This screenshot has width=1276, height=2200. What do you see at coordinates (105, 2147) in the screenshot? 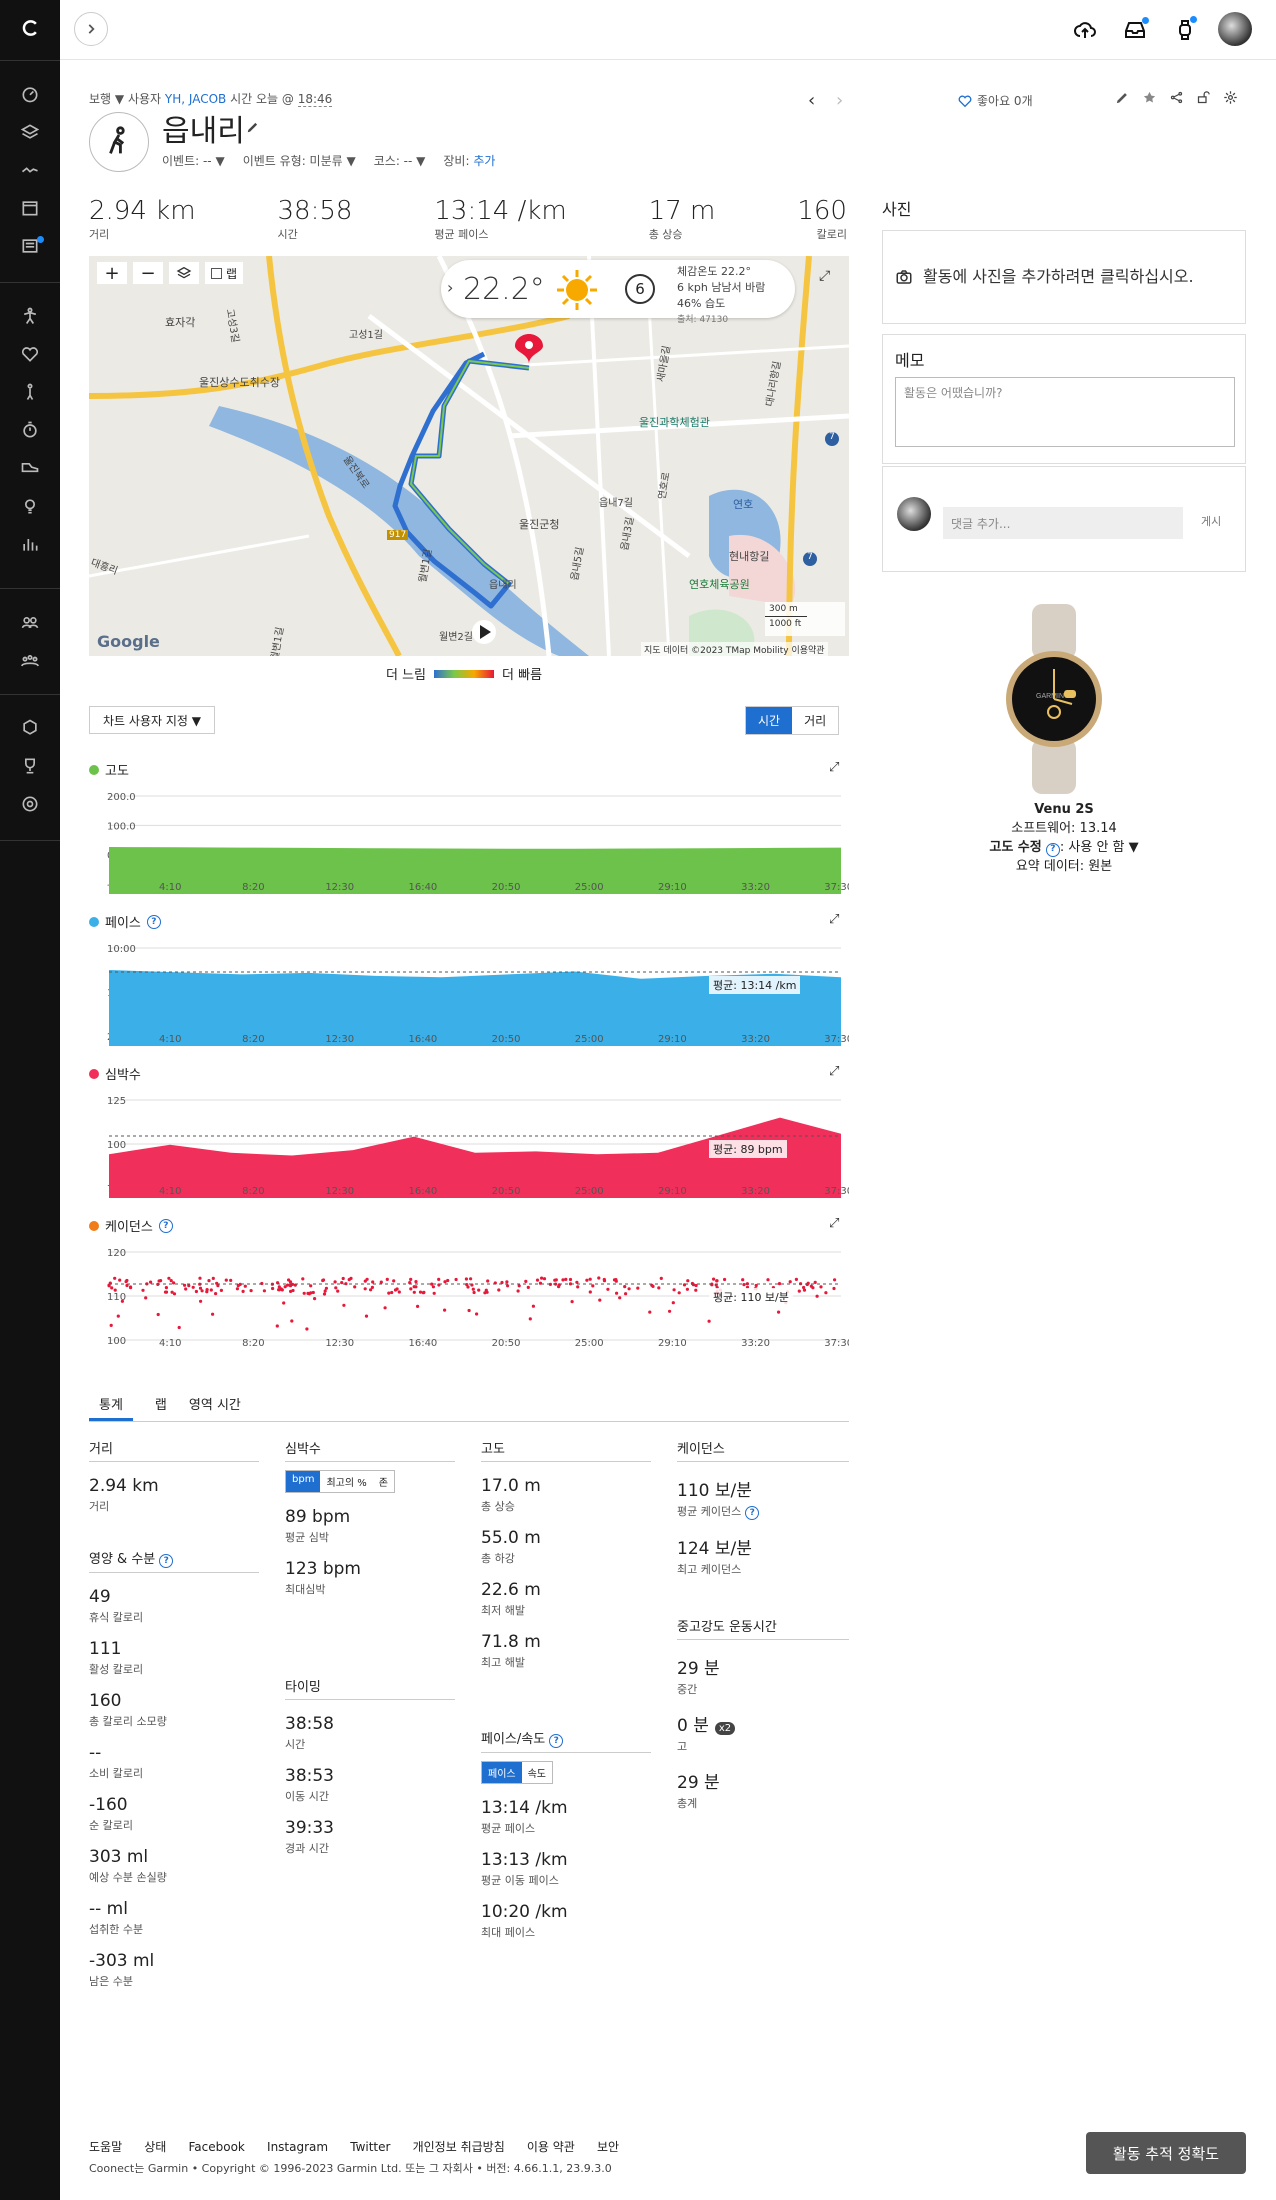
I see `footer-link-help: 도움말` at bounding box center [105, 2147].